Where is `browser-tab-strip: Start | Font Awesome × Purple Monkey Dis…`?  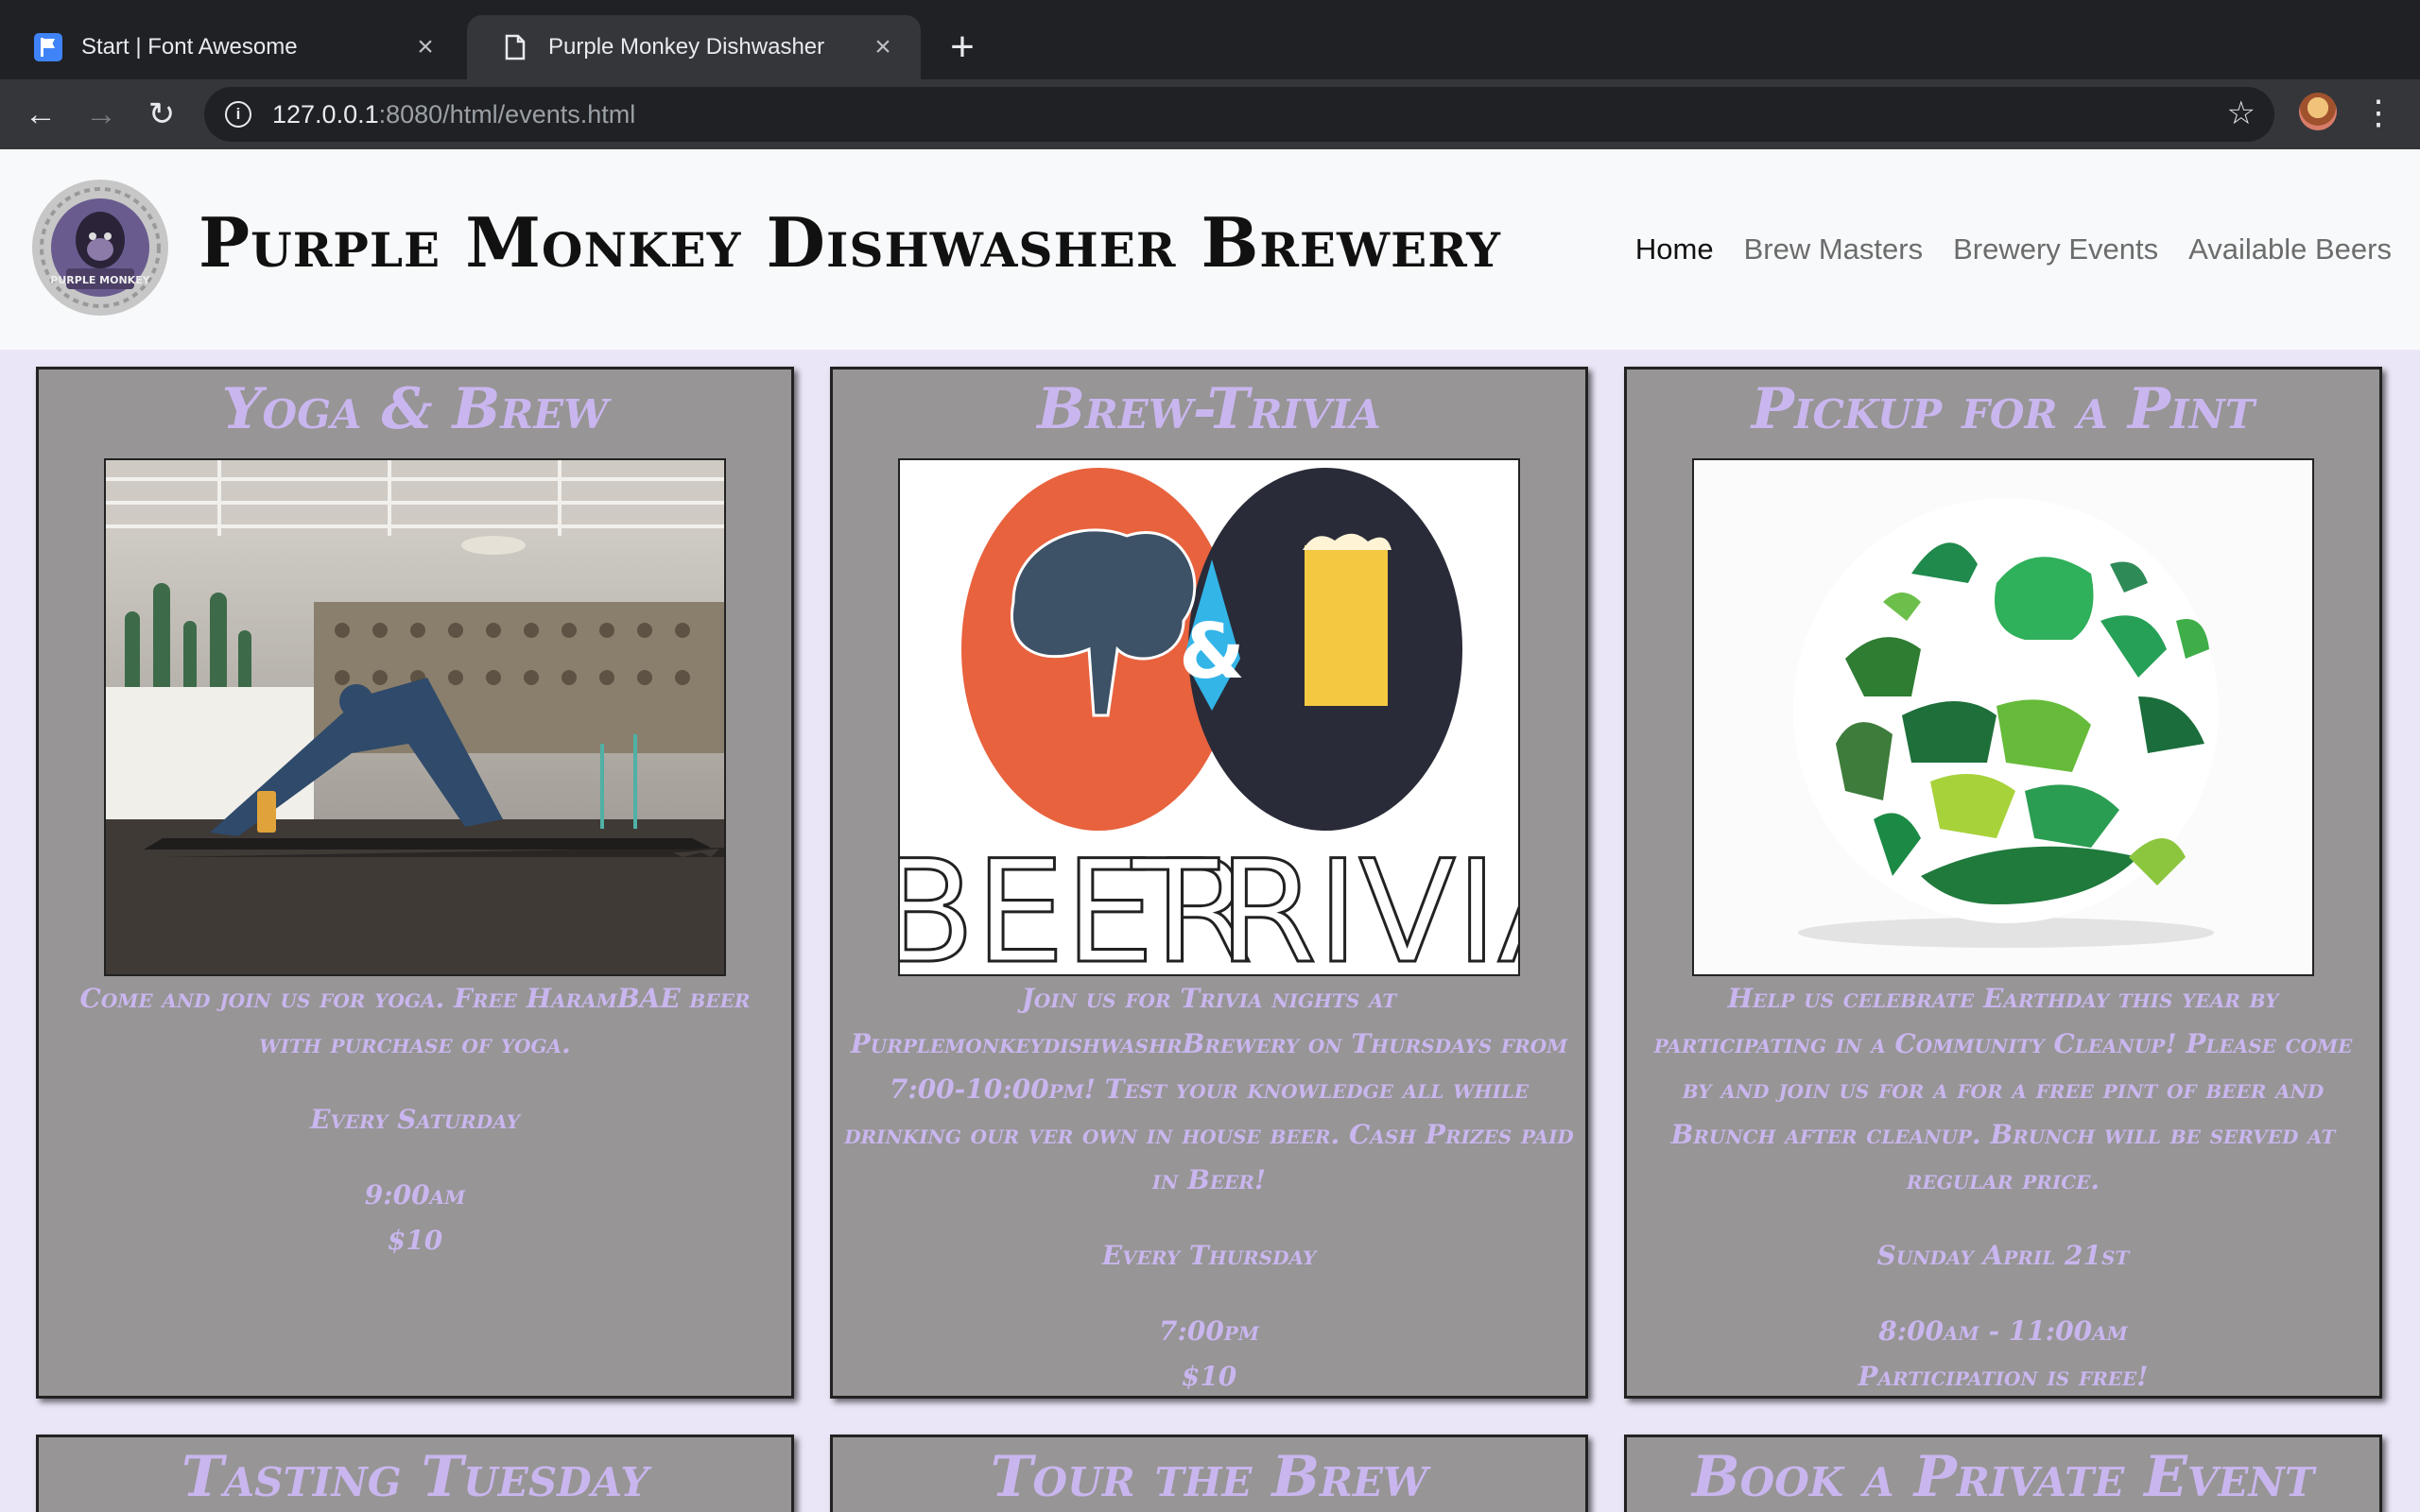
browser-tab-strip: Start | Font Awesome × Purple Monkey Dis… is located at coordinates (1210, 39).